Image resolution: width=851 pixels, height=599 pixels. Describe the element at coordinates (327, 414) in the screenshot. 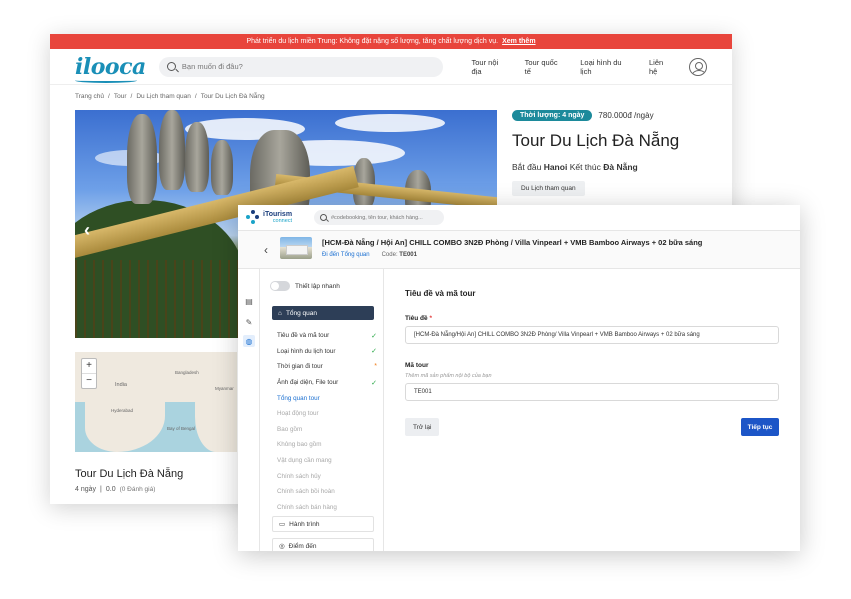

I see `step-item: Hoạt động tour` at that location.